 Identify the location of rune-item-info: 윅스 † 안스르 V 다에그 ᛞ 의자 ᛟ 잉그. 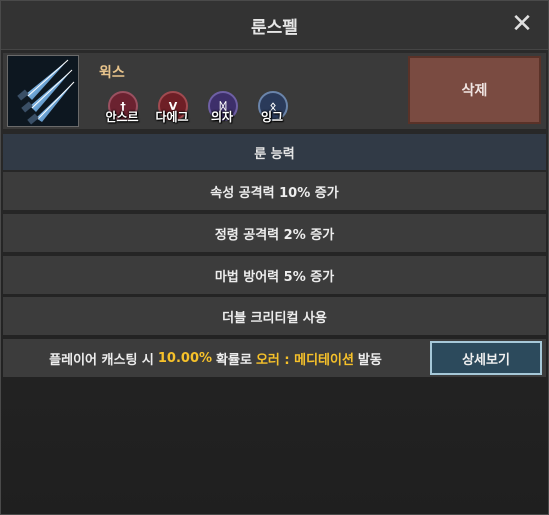
(245, 91).